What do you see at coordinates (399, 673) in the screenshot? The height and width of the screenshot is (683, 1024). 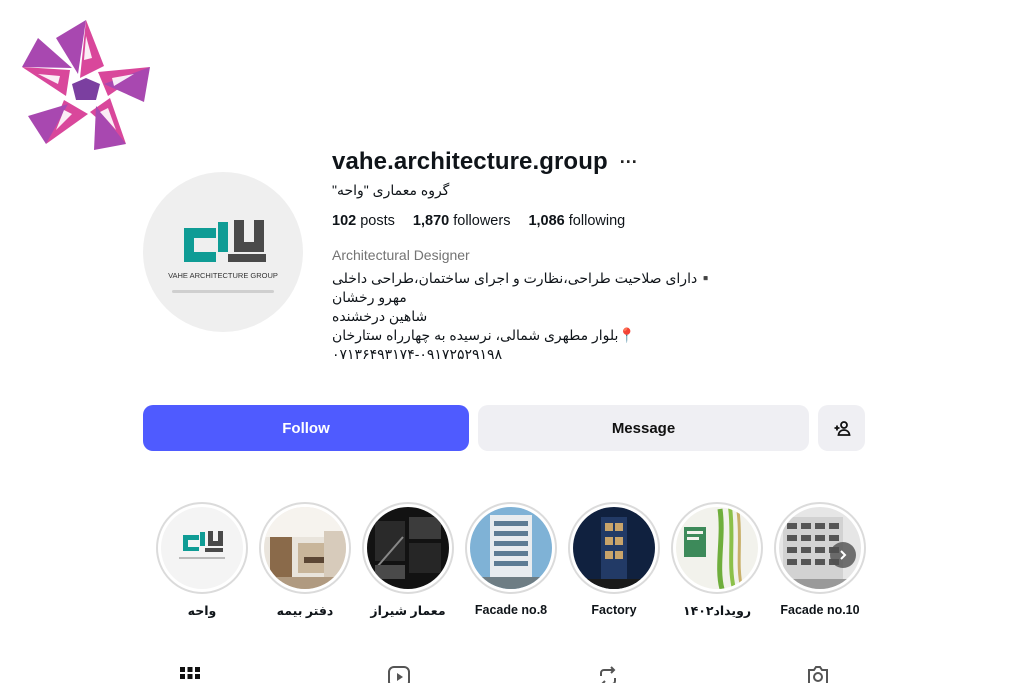 I see `reels-icon` at bounding box center [399, 673].